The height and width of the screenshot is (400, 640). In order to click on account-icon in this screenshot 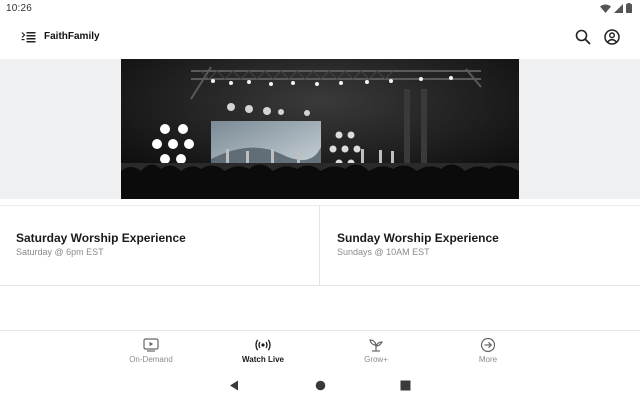, I will do `click(612, 37)`.